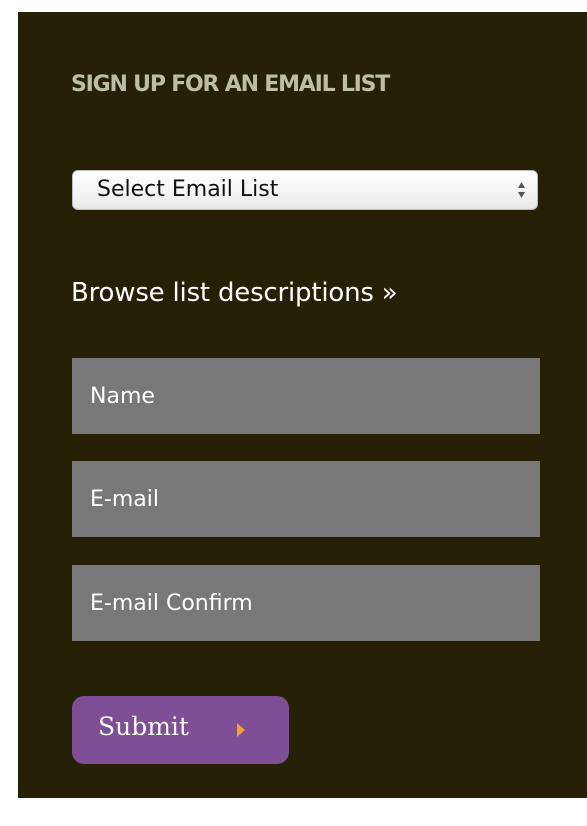 The image size is (587, 826). What do you see at coordinates (171, 603) in the screenshot?
I see `email-confirm-input-placeholder: E-mail Confirm` at bounding box center [171, 603].